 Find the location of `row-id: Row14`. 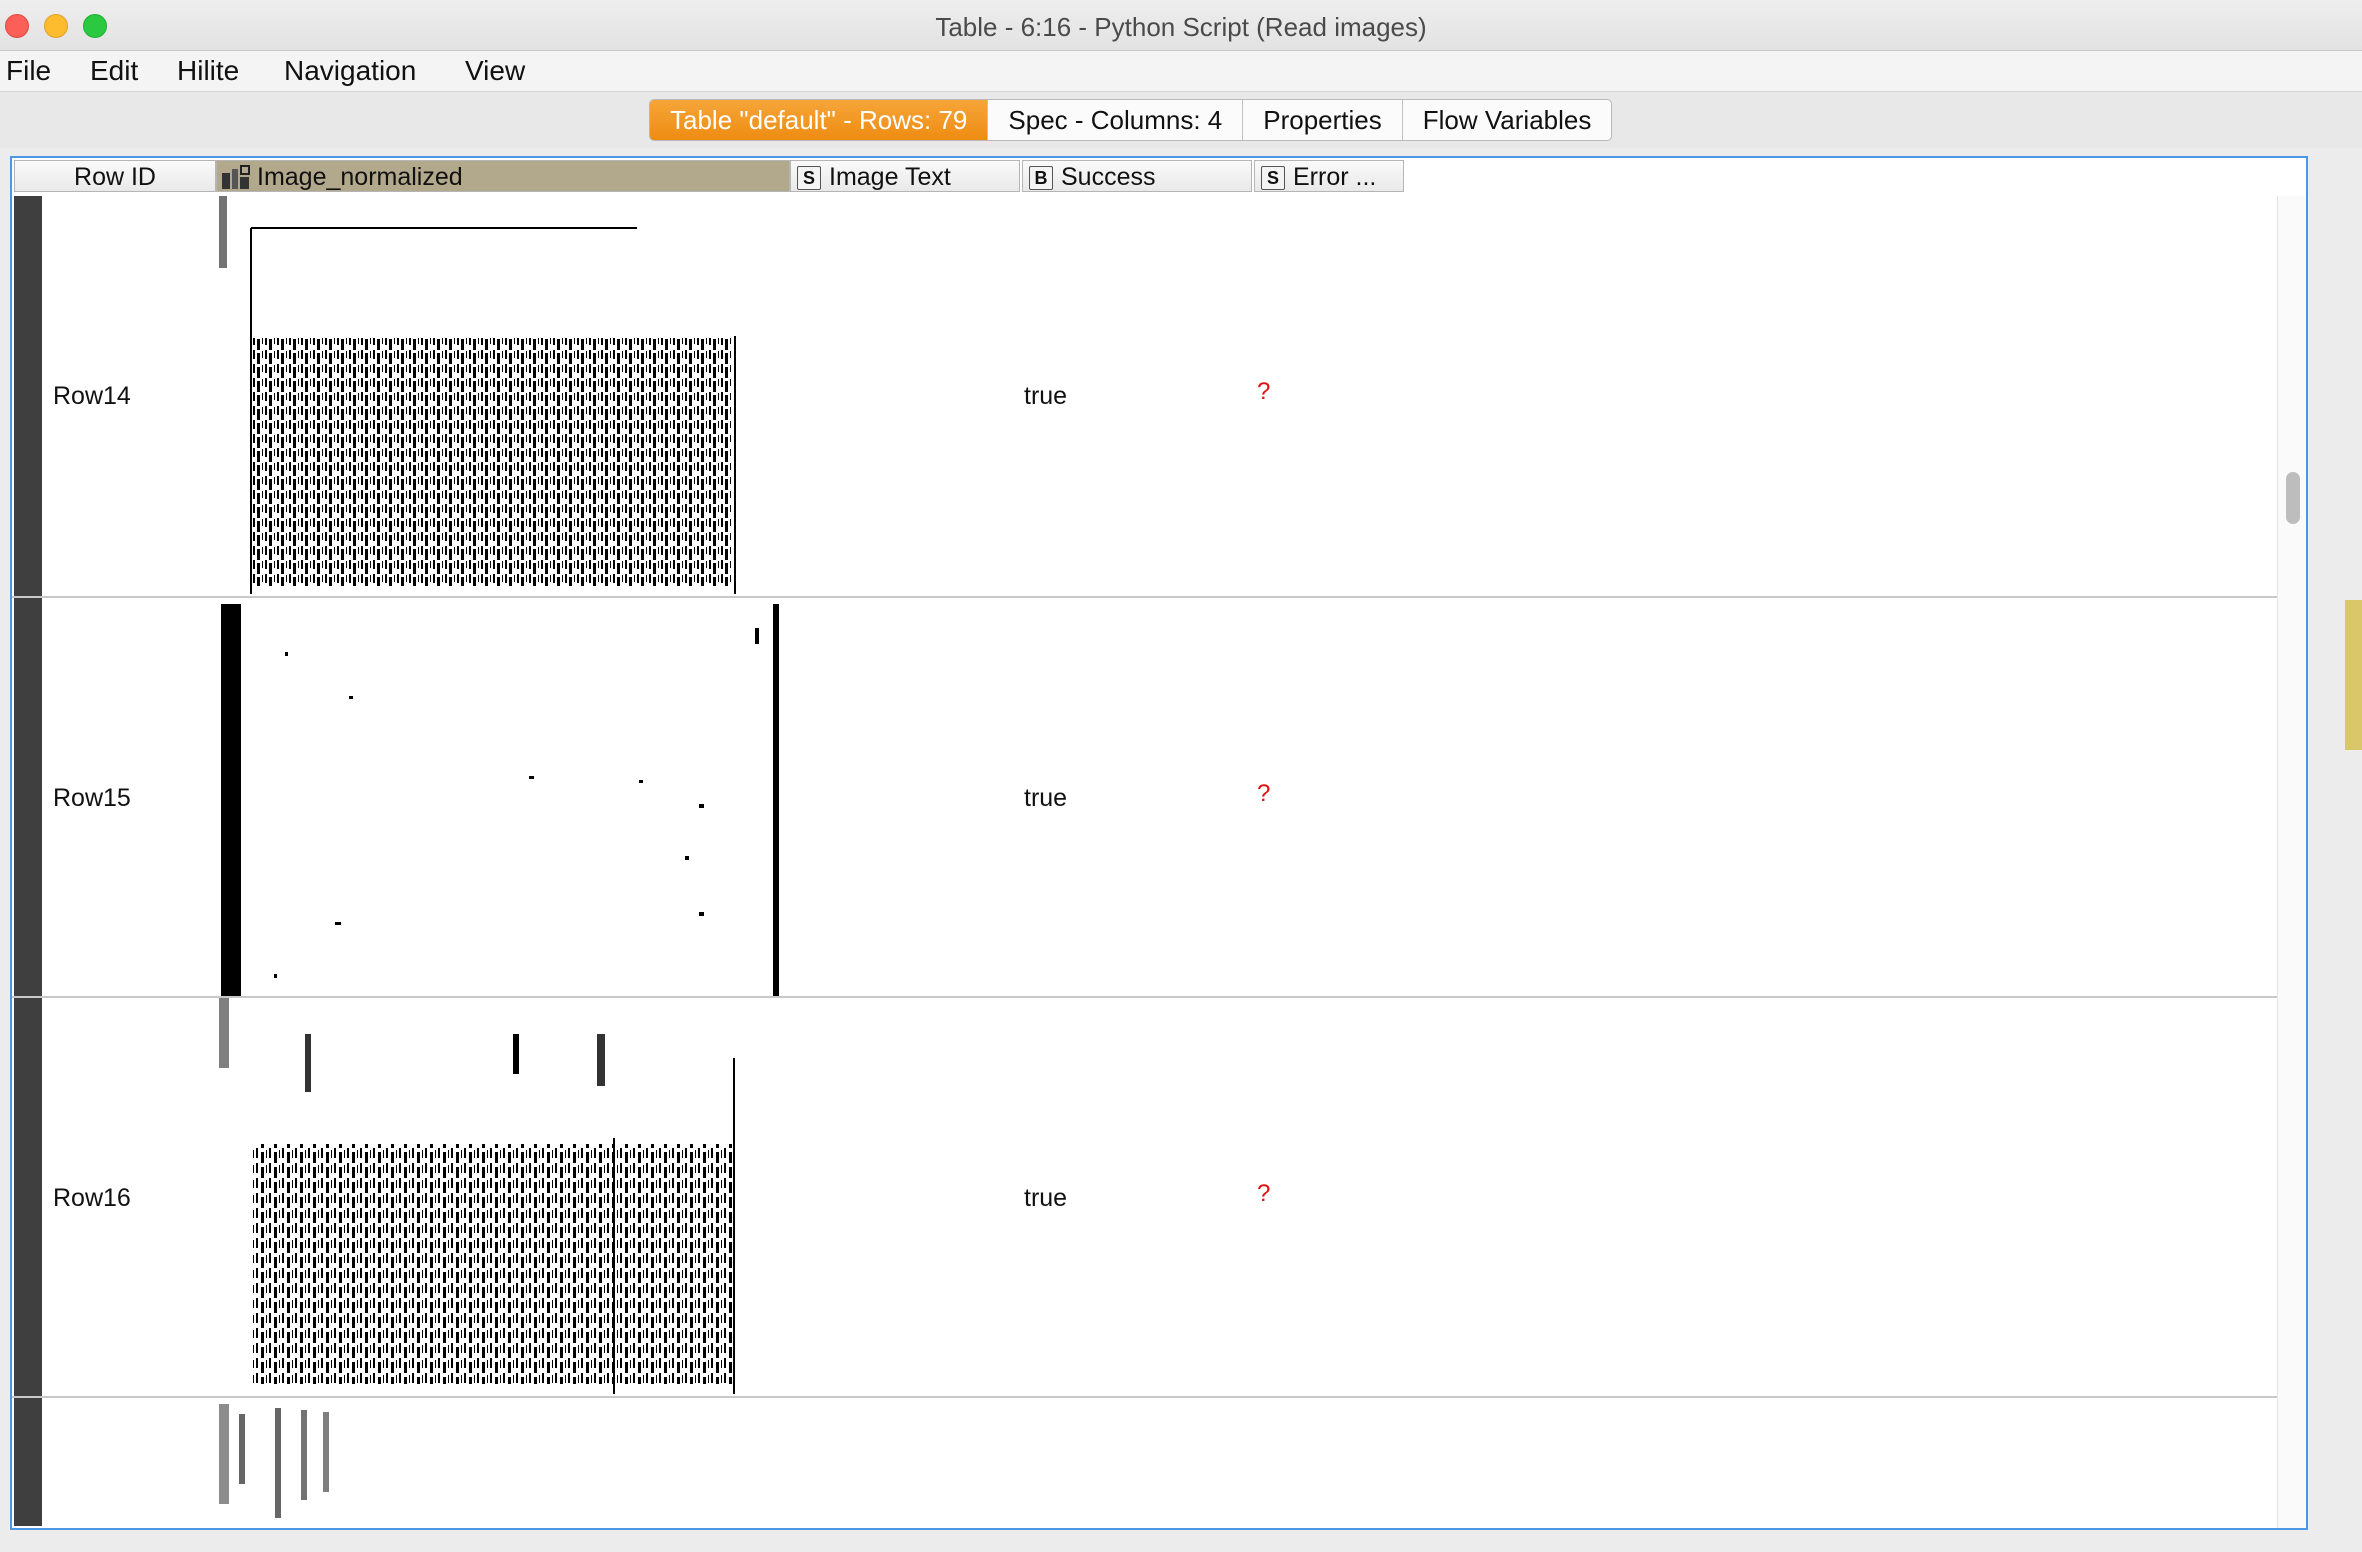

row-id: Row14 is located at coordinates (92, 396).